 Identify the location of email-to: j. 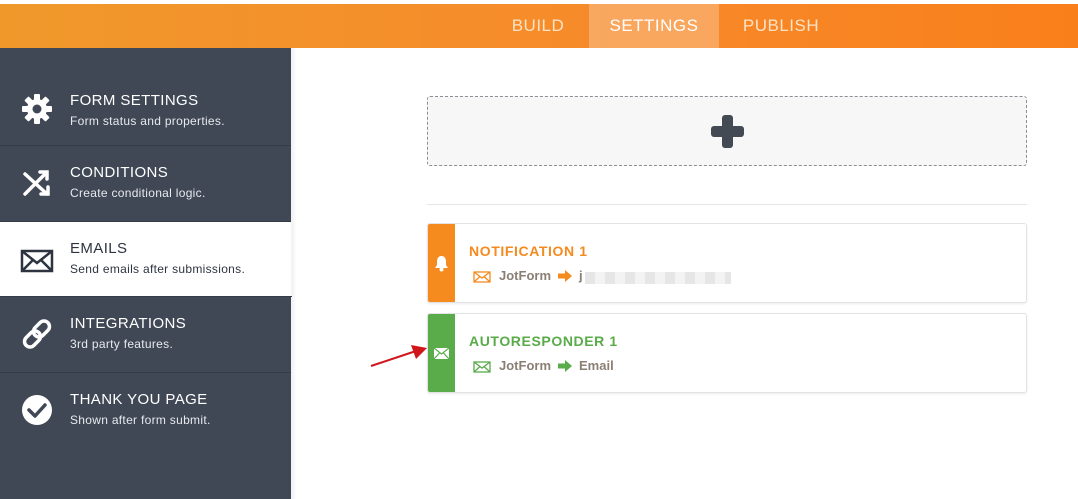
(581, 275).